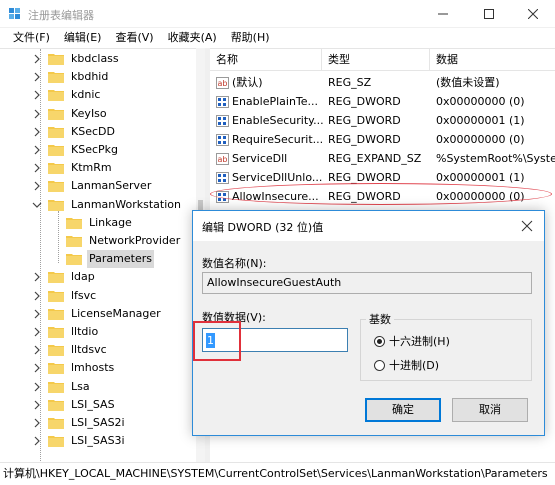 The image size is (555, 485). What do you see at coordinates (71, 77) in the screenshot?
I see `tree-item-kbdhid: kbdhid` at bounding box center [71, 77].